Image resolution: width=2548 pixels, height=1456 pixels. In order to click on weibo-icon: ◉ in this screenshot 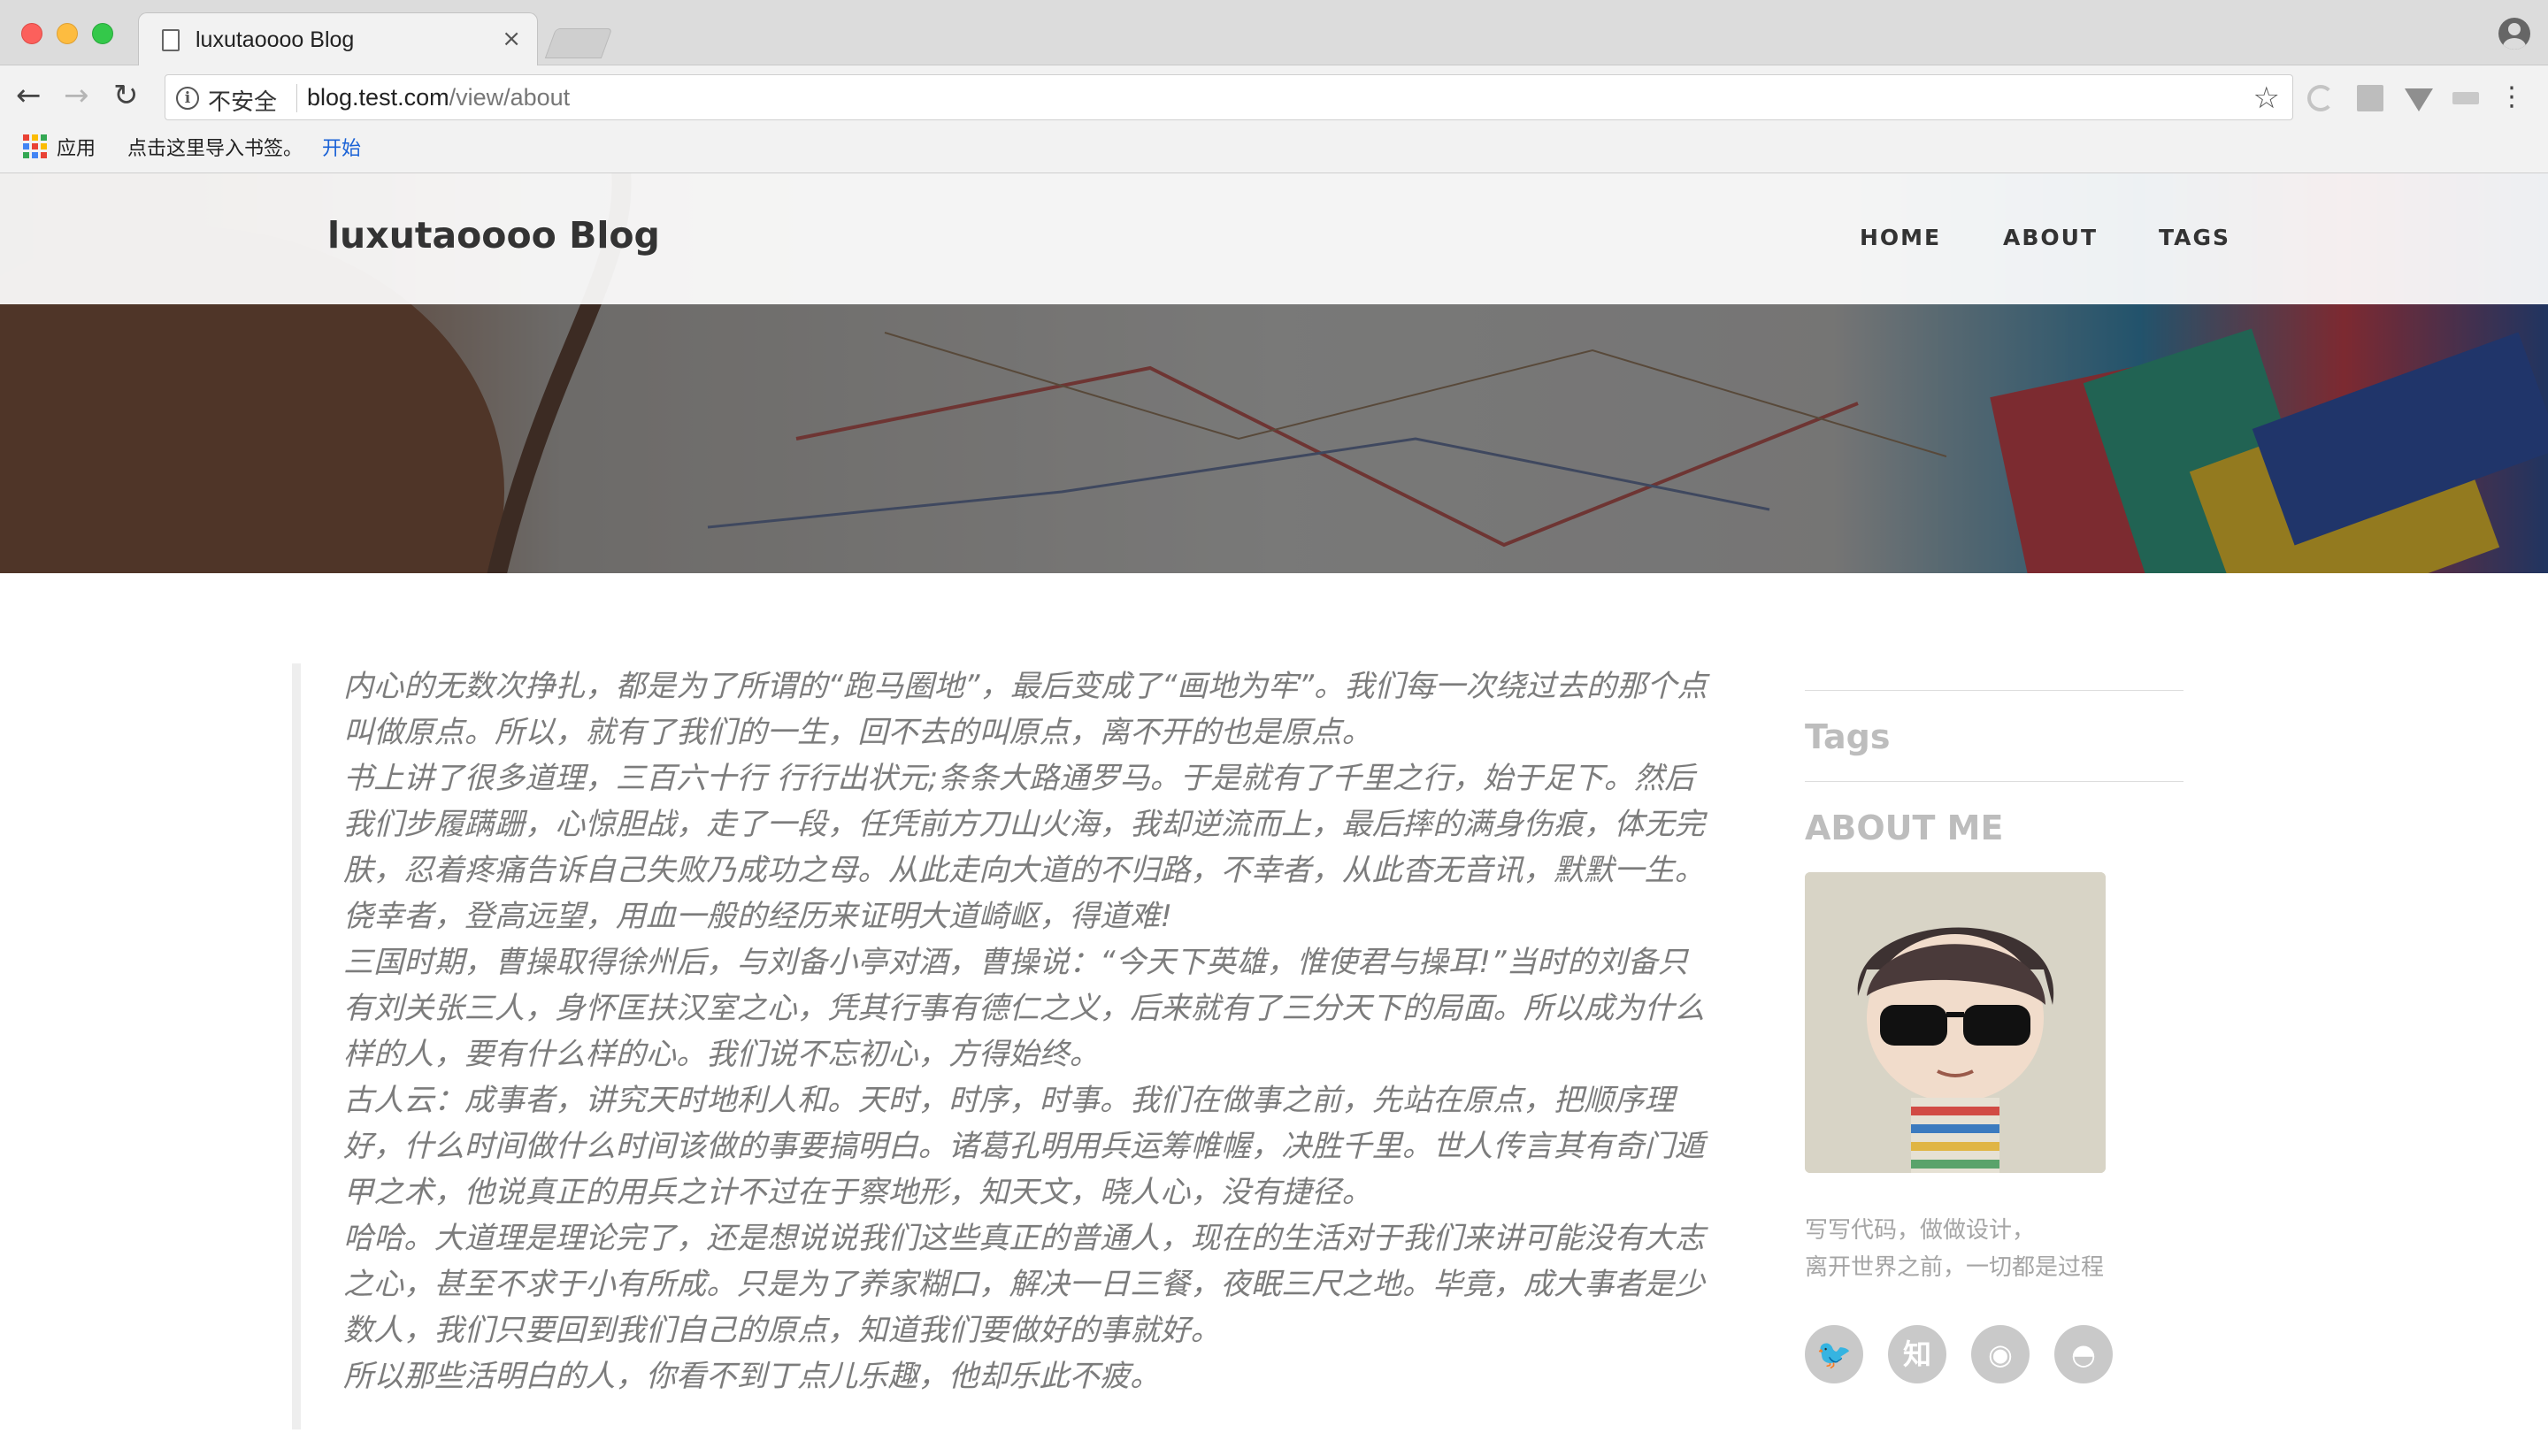, I will do `click(2000, 1354)`.